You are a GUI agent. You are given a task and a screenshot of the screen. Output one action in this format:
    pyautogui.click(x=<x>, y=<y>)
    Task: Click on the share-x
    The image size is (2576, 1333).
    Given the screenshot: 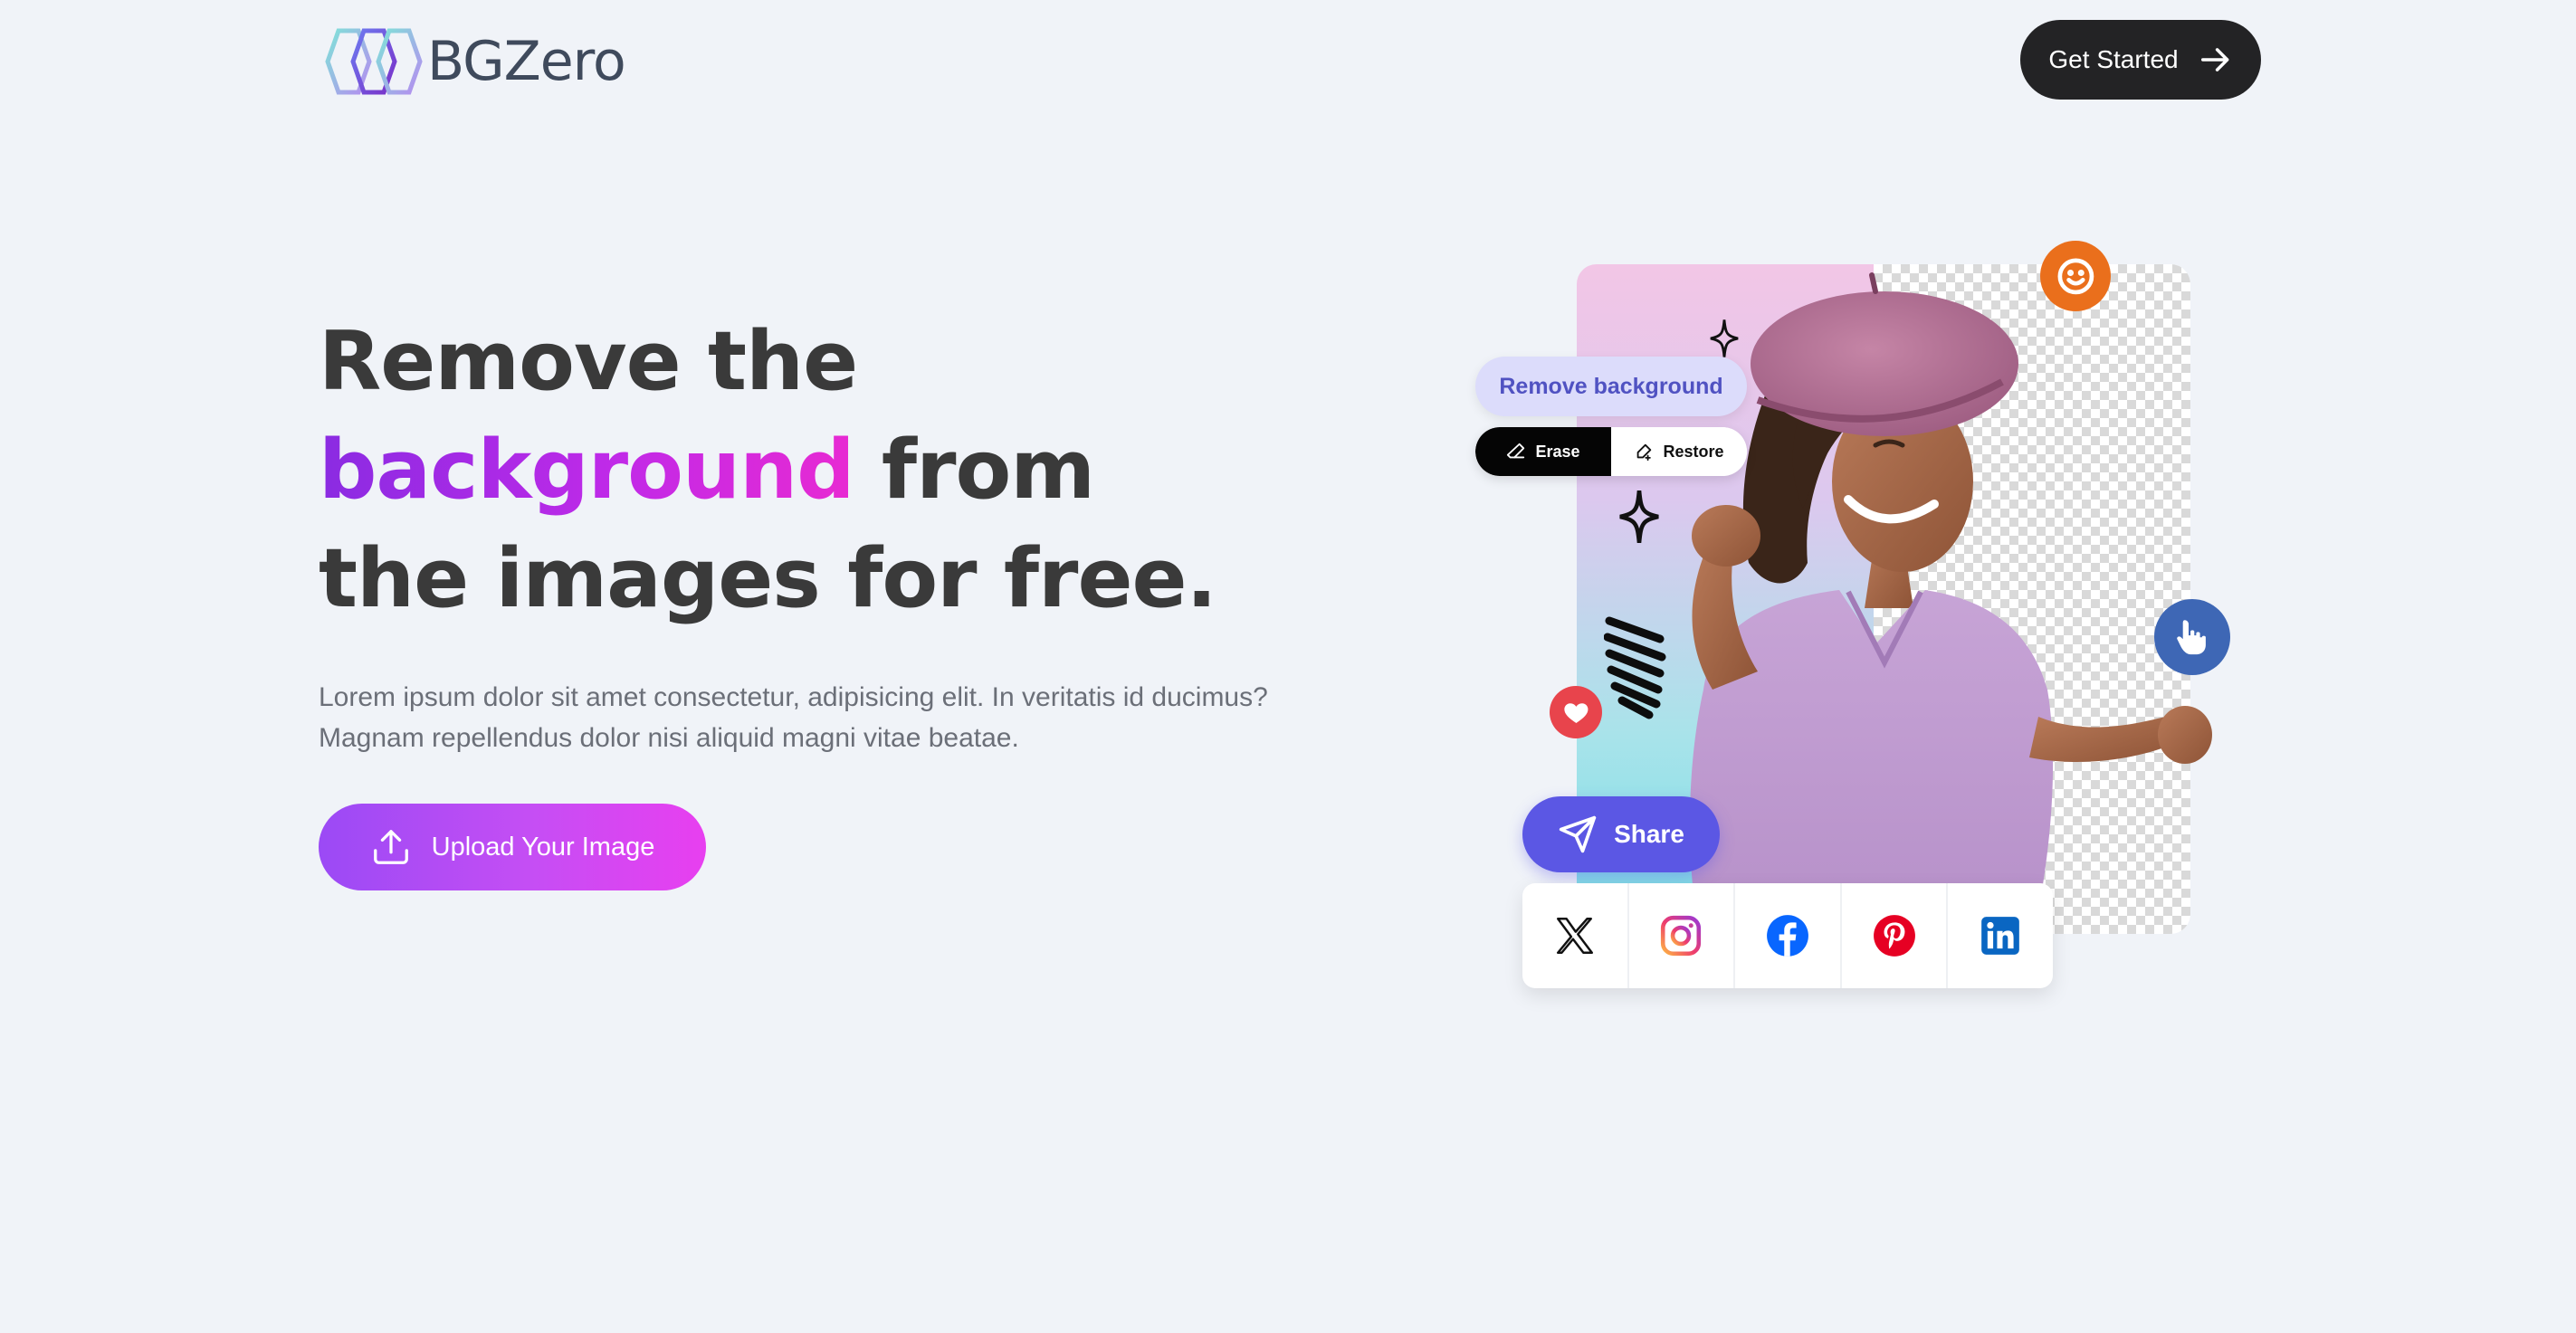 What is the action you would take?
    pyautogui.click(x=1575, y=935)
    